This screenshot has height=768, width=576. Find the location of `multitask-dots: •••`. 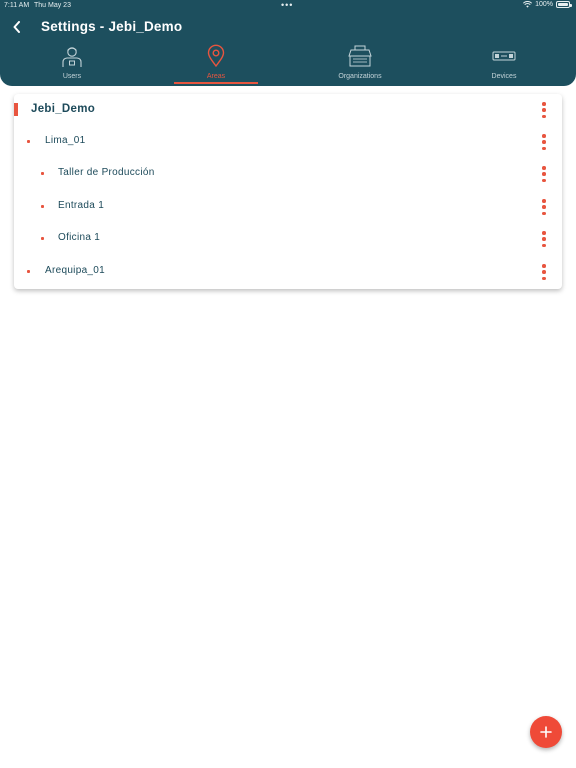

multitask-dots: ••• is located at coordinates (287, 5).